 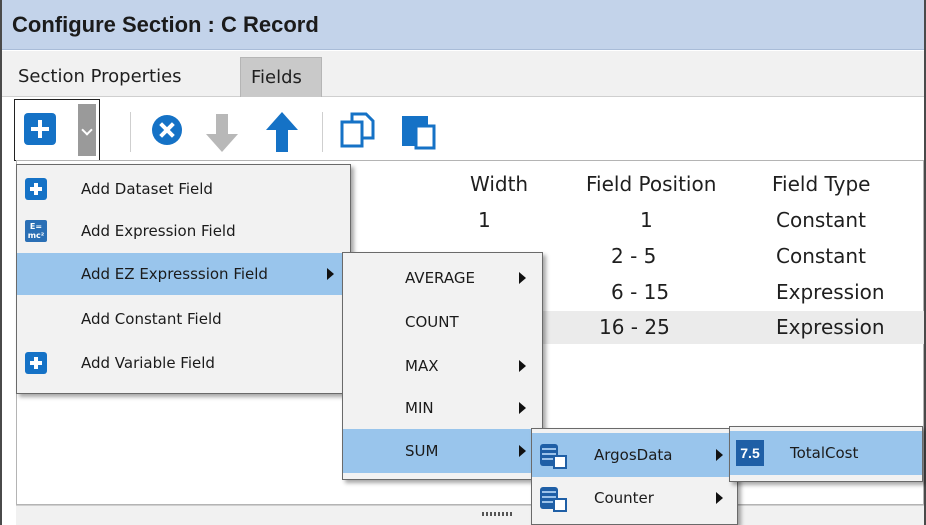 I want to click on numeric-field-icon: 7.5, so click(x=750, y=453).